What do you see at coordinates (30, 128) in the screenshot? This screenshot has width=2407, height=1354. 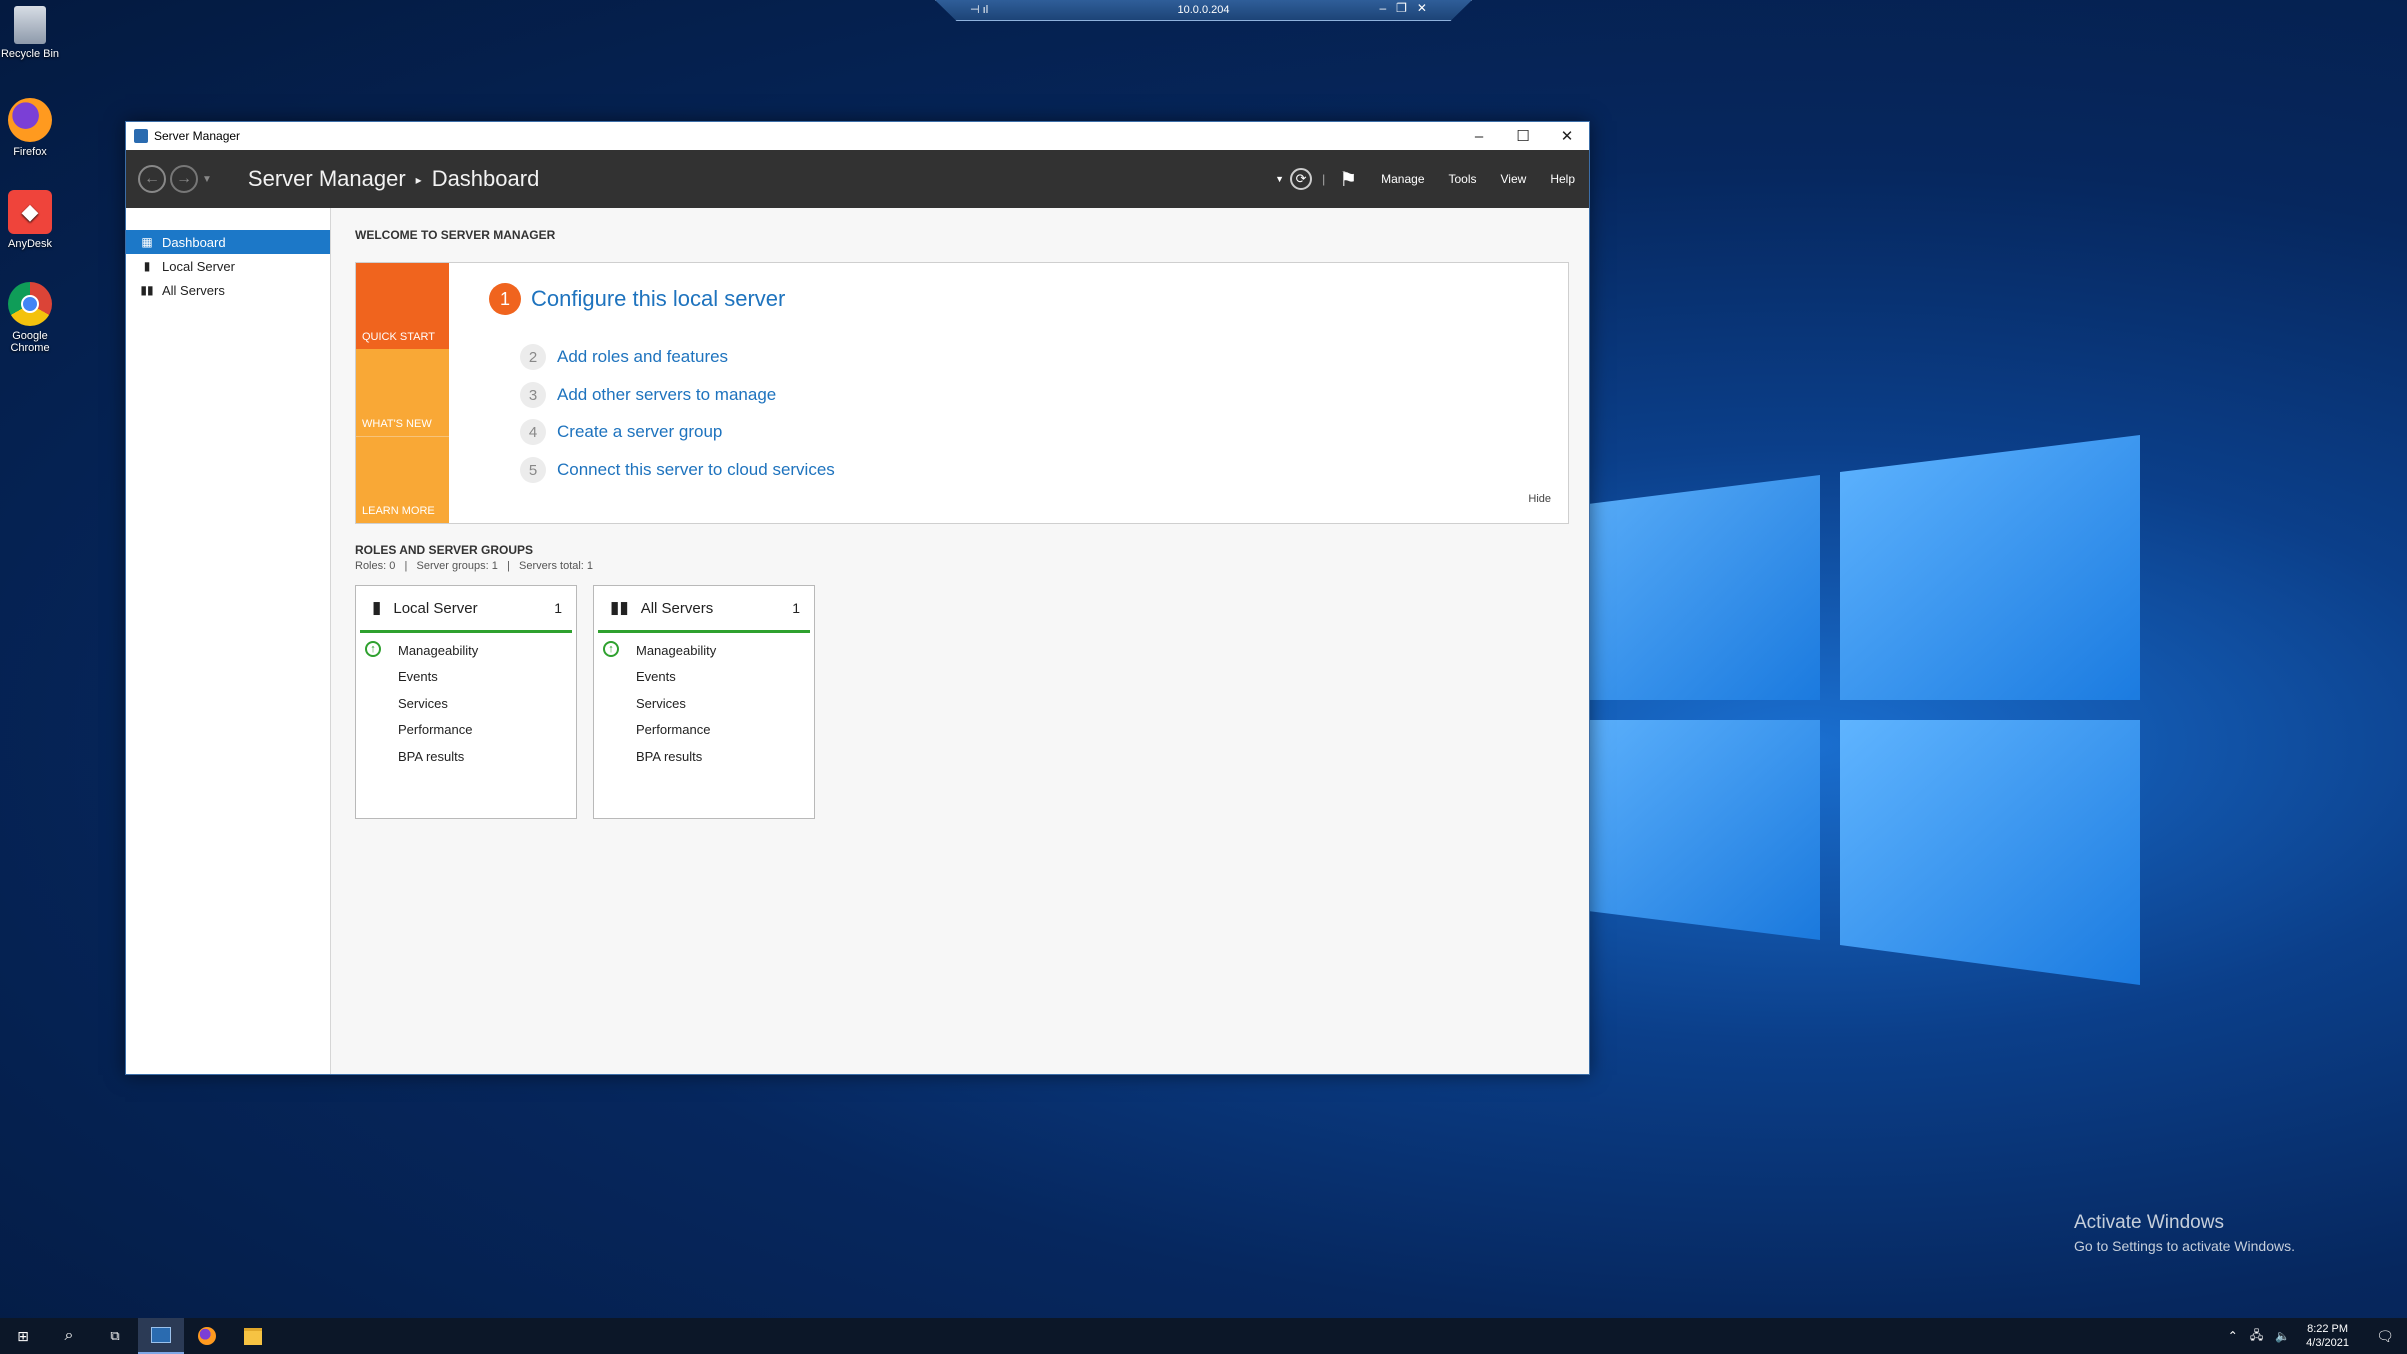 I see `desktop-icon-firefox: Firefox` at bounding box center [30, 128].